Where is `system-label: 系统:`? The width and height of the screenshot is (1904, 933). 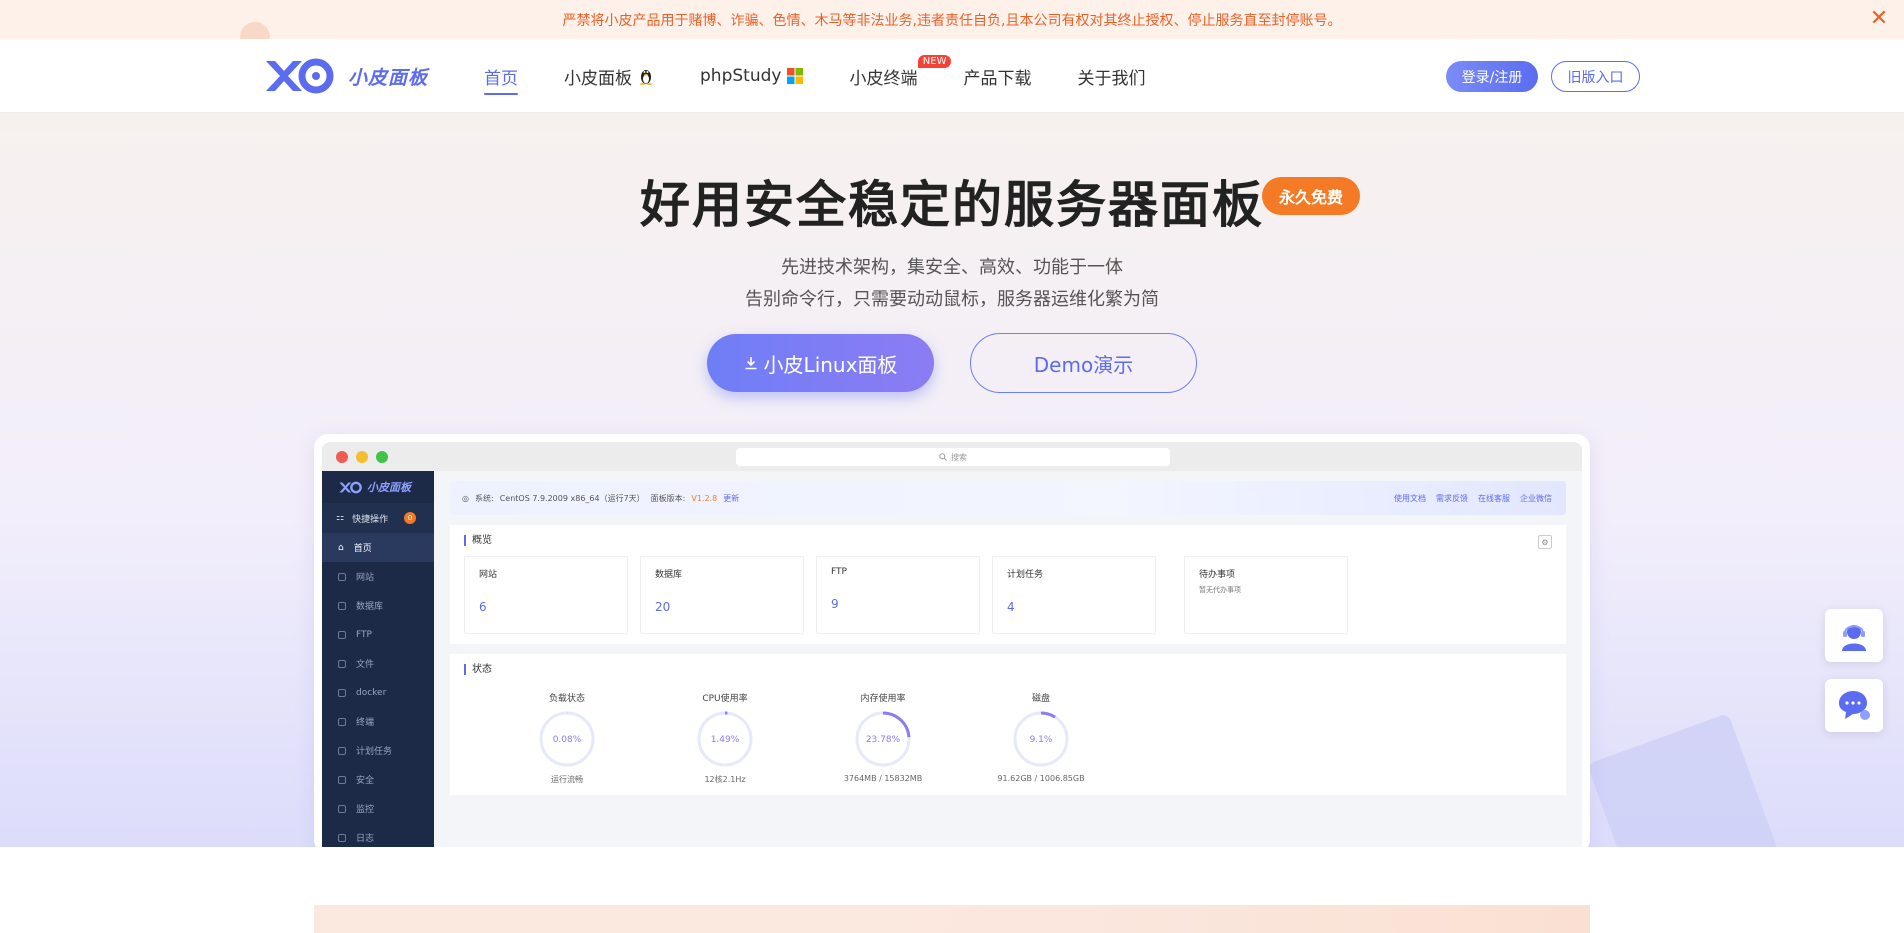 system-label: 系统: is located at coordinates (484, 498).